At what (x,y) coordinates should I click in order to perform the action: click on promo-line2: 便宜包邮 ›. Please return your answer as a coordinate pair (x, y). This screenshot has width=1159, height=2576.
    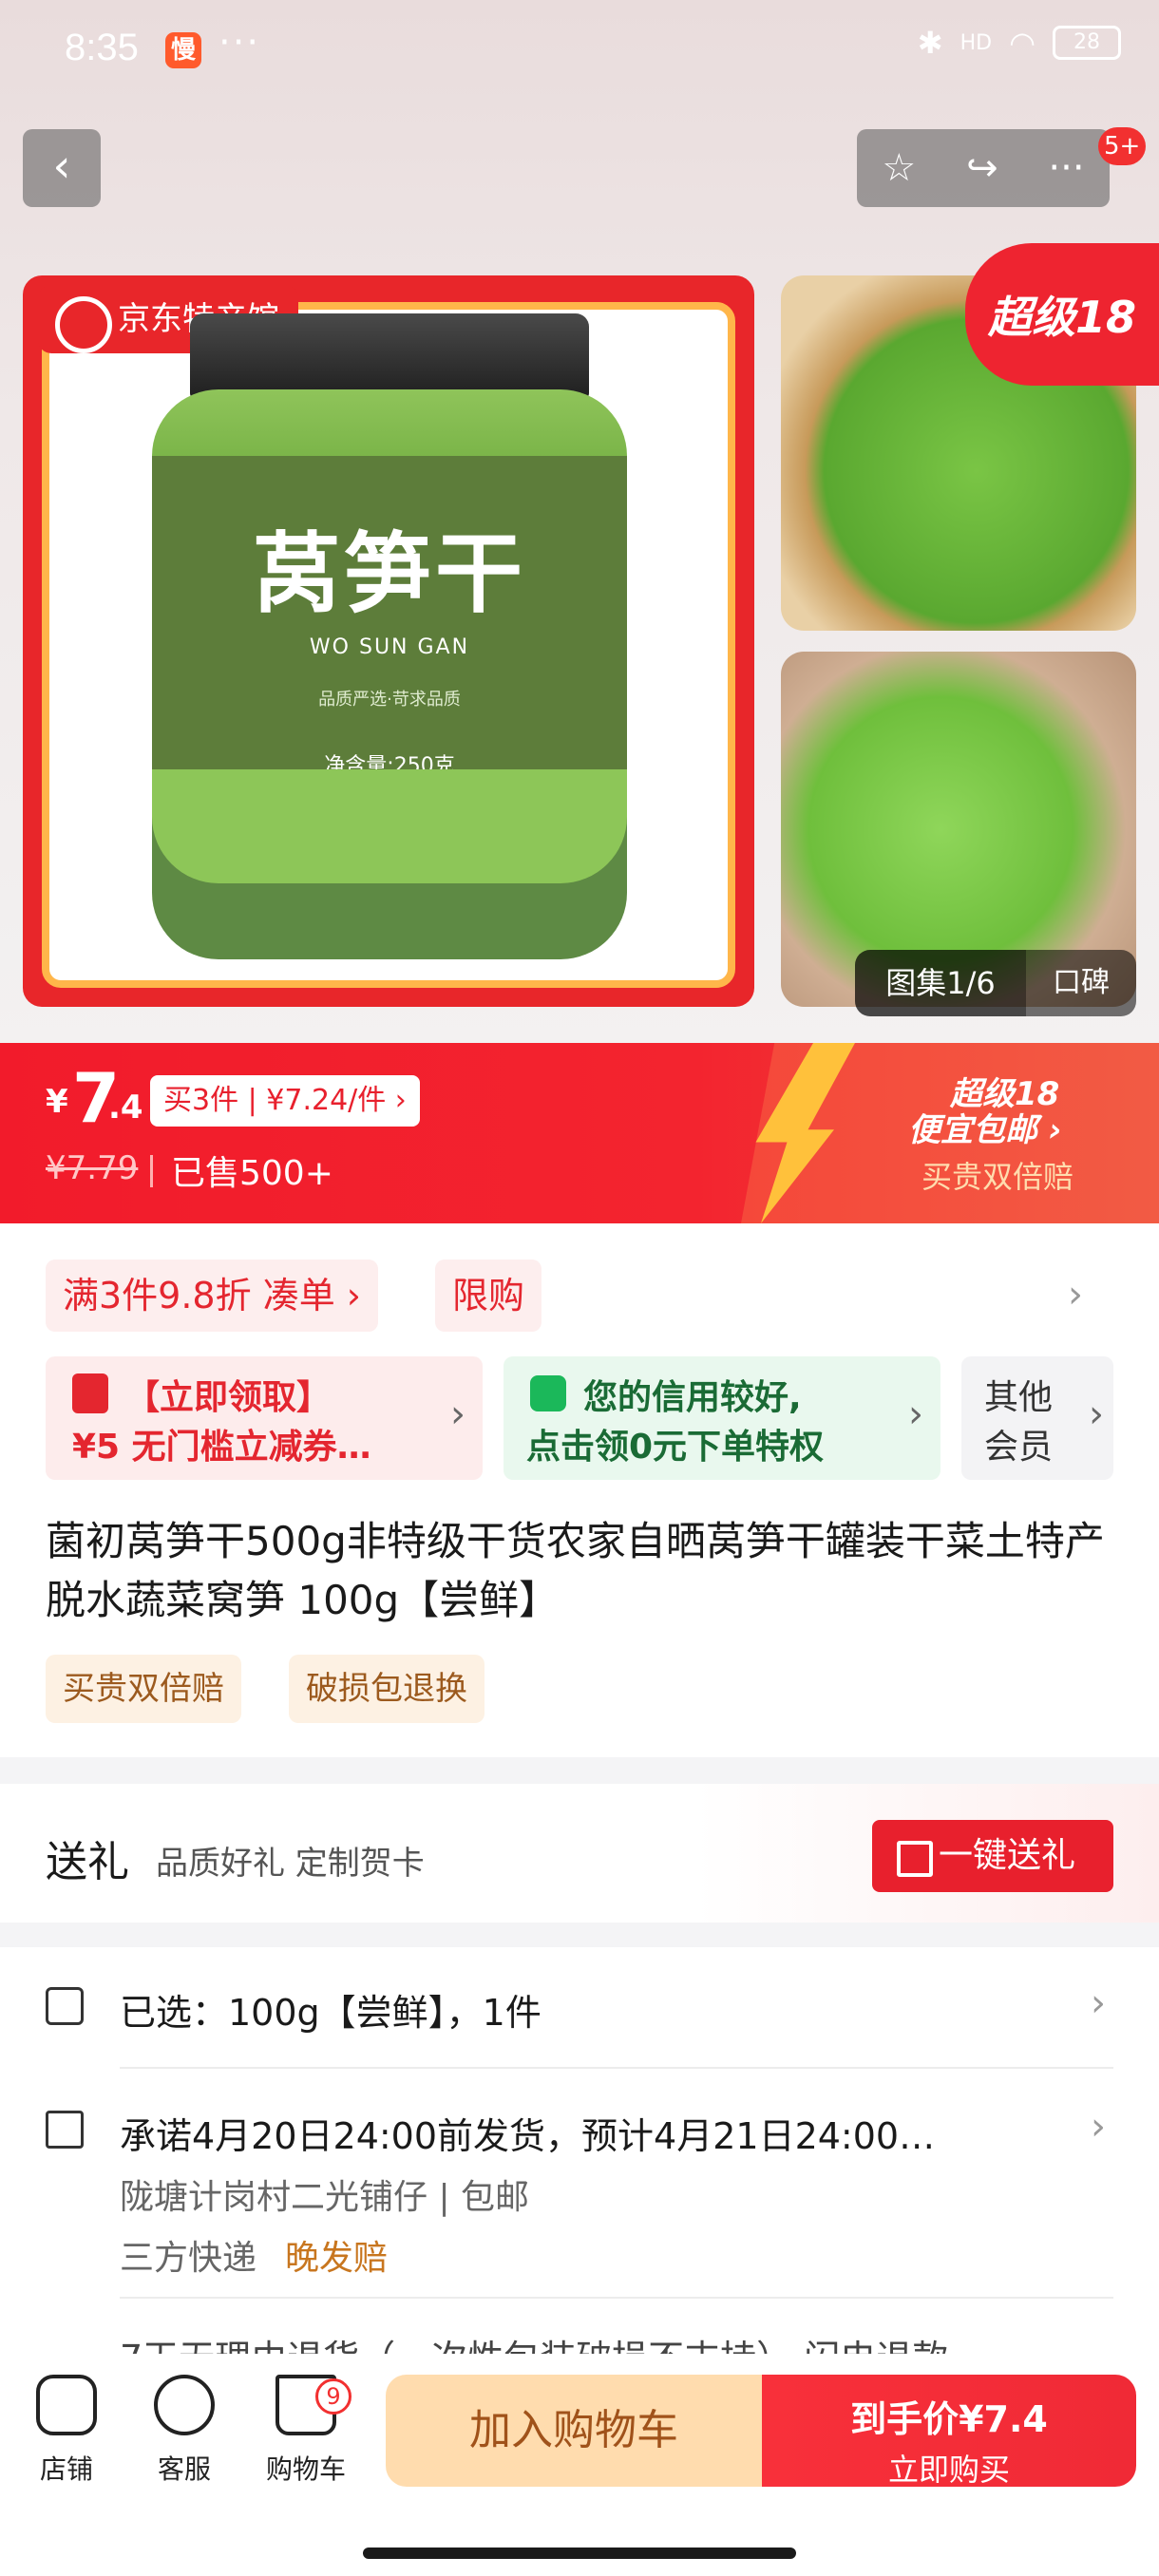
    Looking at the image, I should click on (985, 1127).